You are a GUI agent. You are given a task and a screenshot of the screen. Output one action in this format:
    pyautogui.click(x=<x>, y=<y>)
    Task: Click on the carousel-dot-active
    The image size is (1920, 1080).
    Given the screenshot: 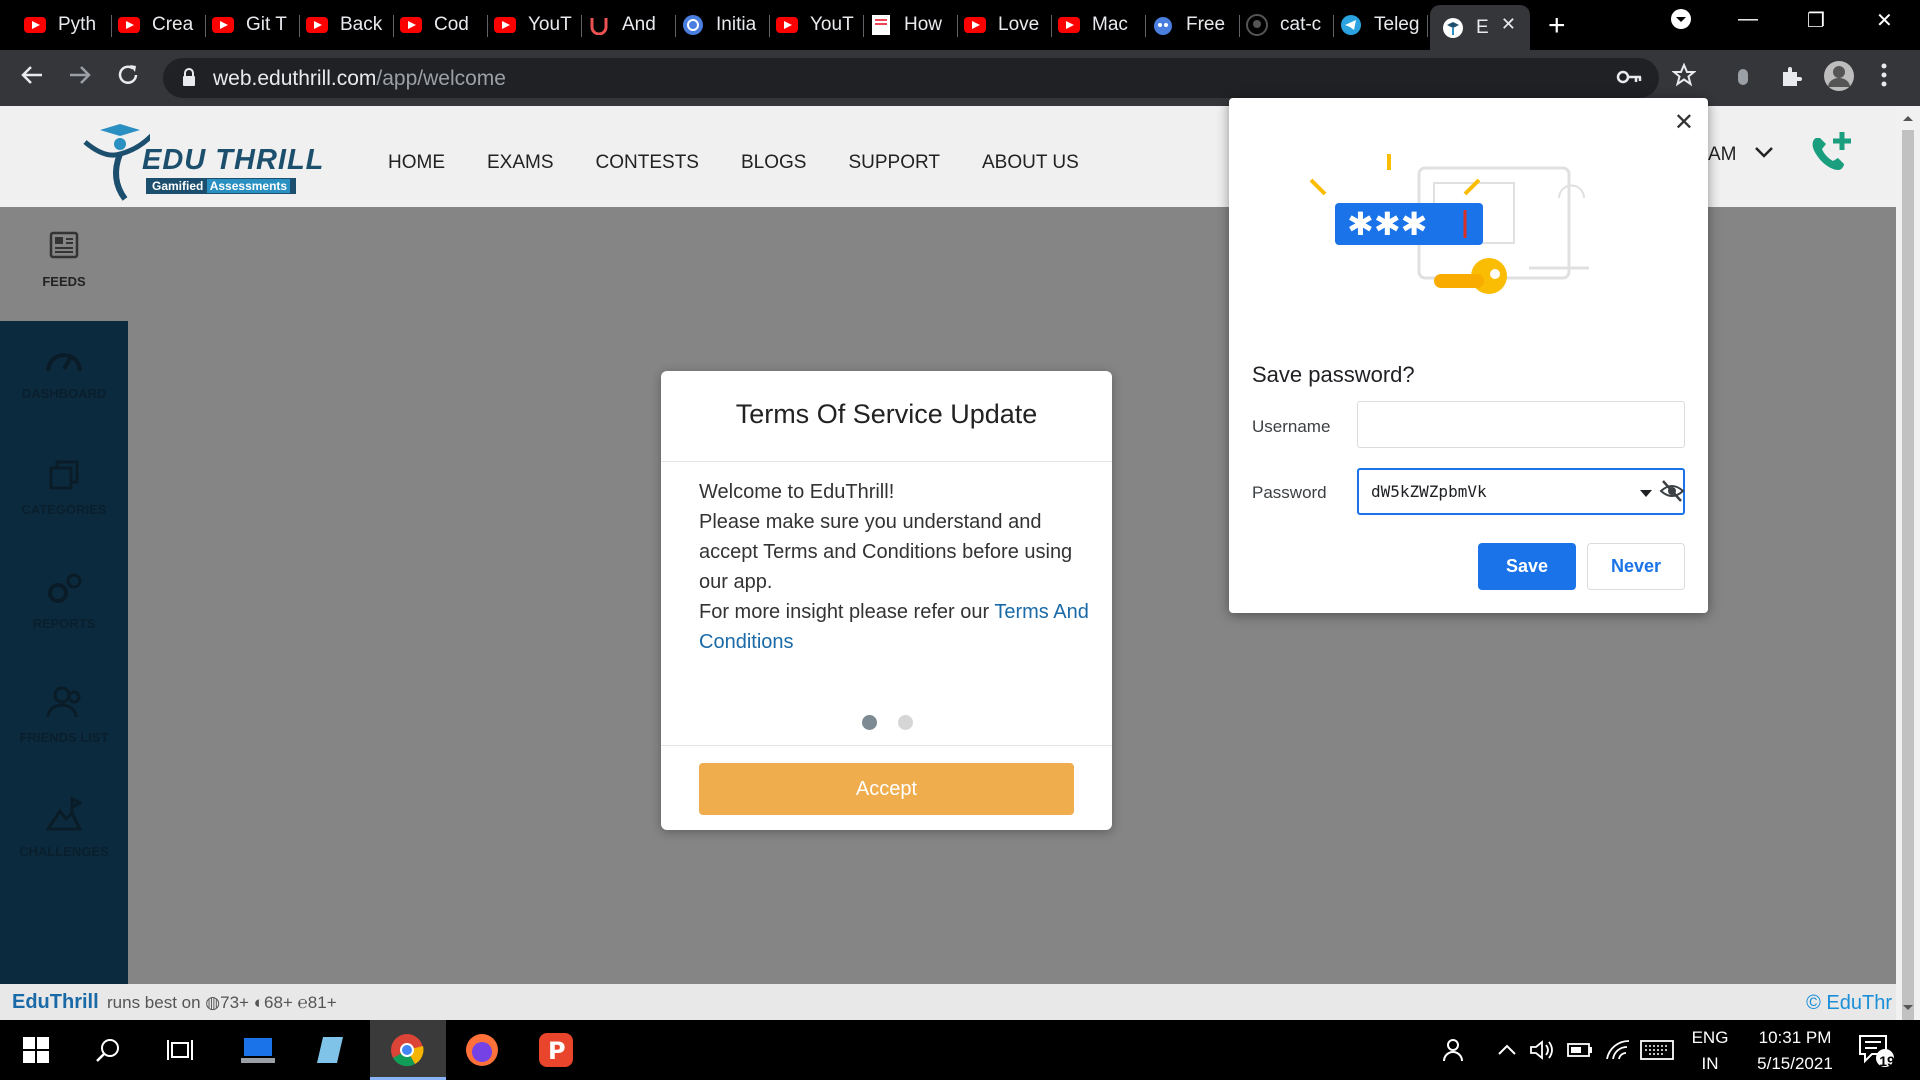 What is the action you would take?
    pyautogui.click(x=869, y=722)
    